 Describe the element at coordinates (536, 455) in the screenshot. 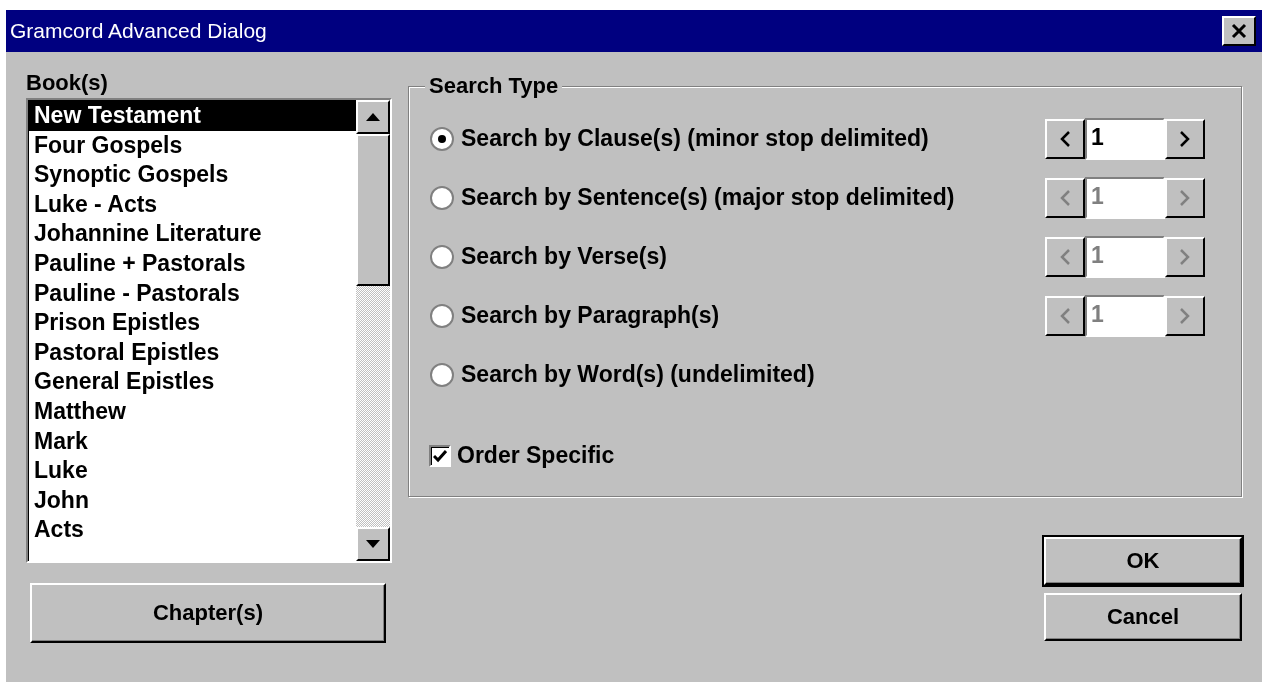

I see `checkbox-label: Order Specific` at that location.